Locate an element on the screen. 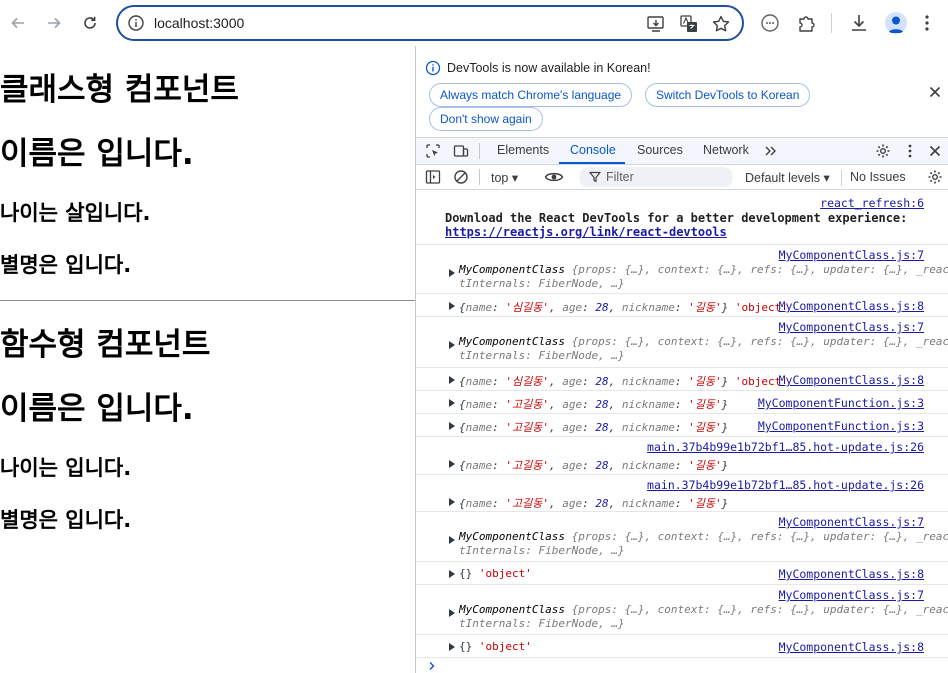 This screenshot has width=948, height=673. function-nickname-text: 별명은 입니다. is located at coordinates (66, 520).